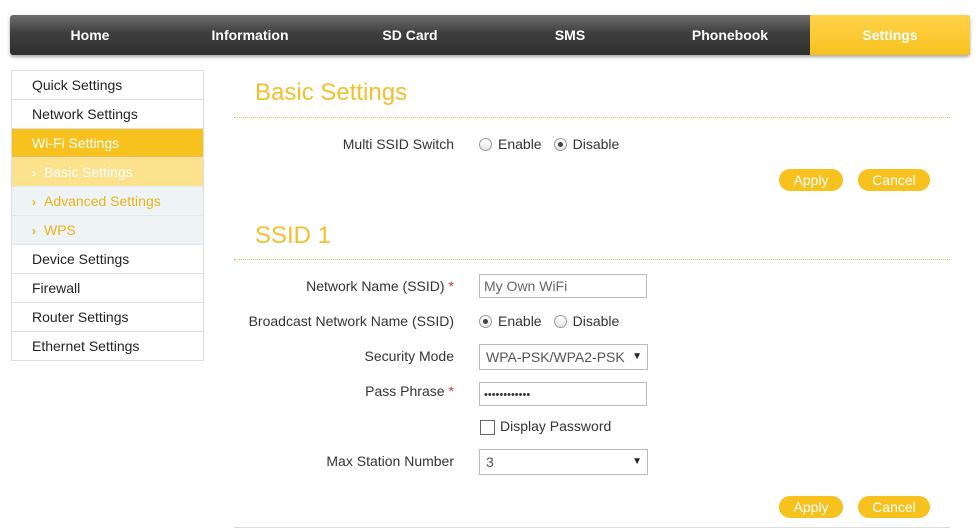 This screenshot has height=531, width=980. What do you see at coordinates (357, 391) in the screenshot?
I see `pass-phrase-label: Pass Phrase *` at bounding box center [357, 391].